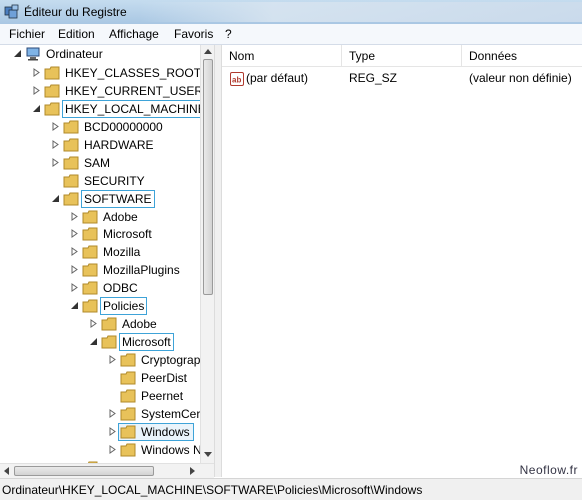 Image resolution: width=582 pixels, height=501 pixels. What do you see at coordinates (208, 51) in the screenshot?
I see `scroll-up-icon` at bounding box center [208, 51].